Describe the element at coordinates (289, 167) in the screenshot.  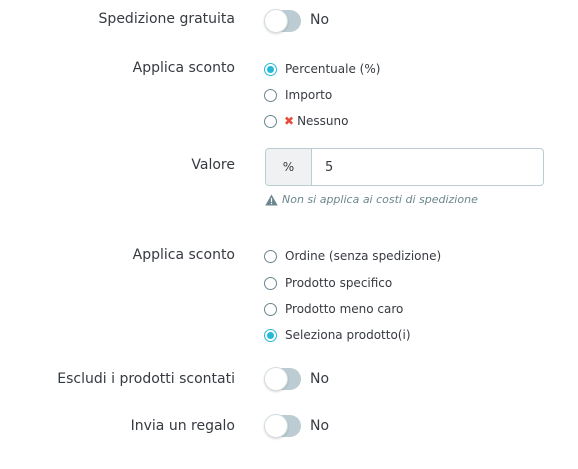
I see `percent-addon: %` at that location.